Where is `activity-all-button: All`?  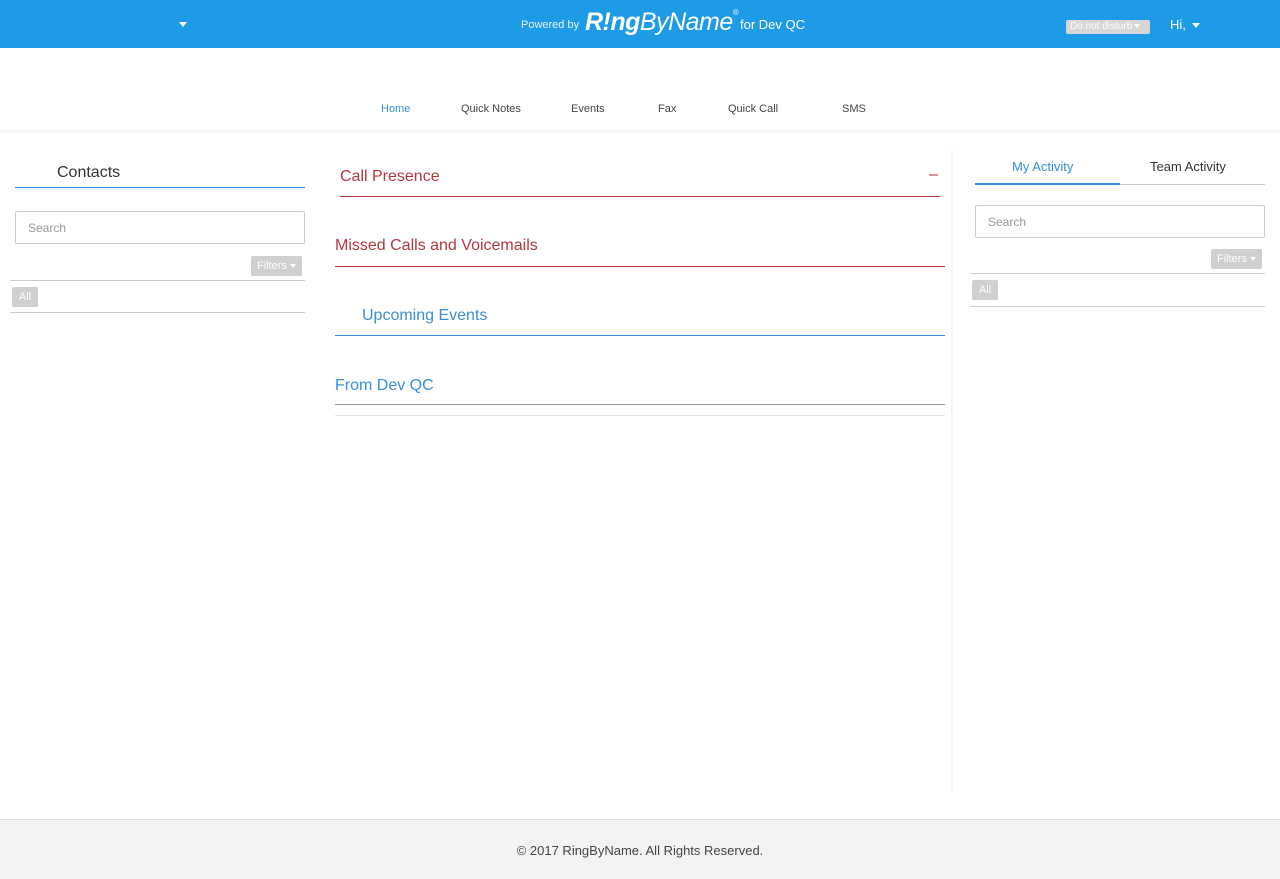
activity-all-button: All is located at coordinates (985, 290).